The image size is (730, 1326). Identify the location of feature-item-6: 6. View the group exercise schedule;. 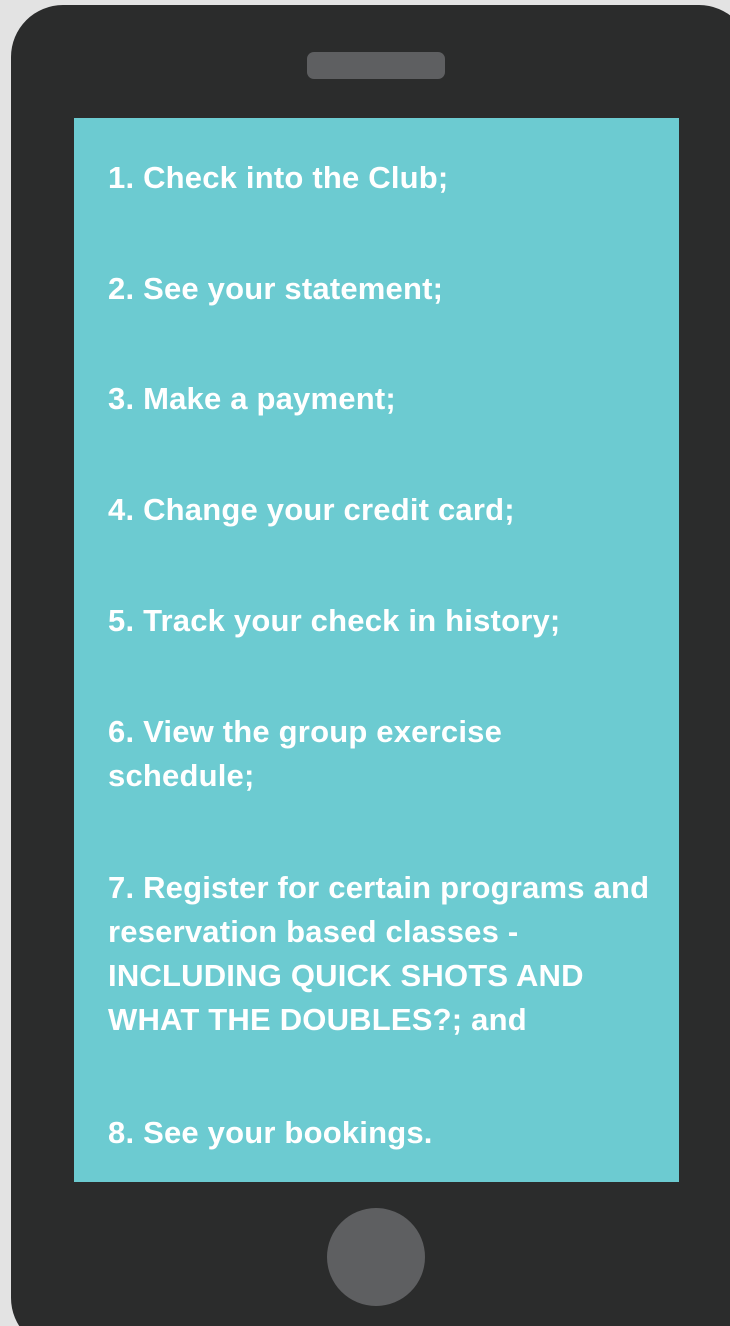
(305, 753).